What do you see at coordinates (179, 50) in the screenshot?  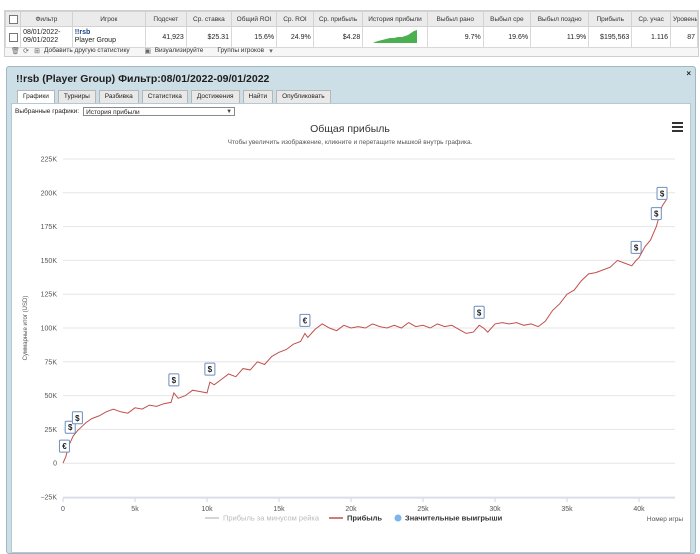 I see `visualize-button: Визуализируйте` at bounding box center [179, 50].